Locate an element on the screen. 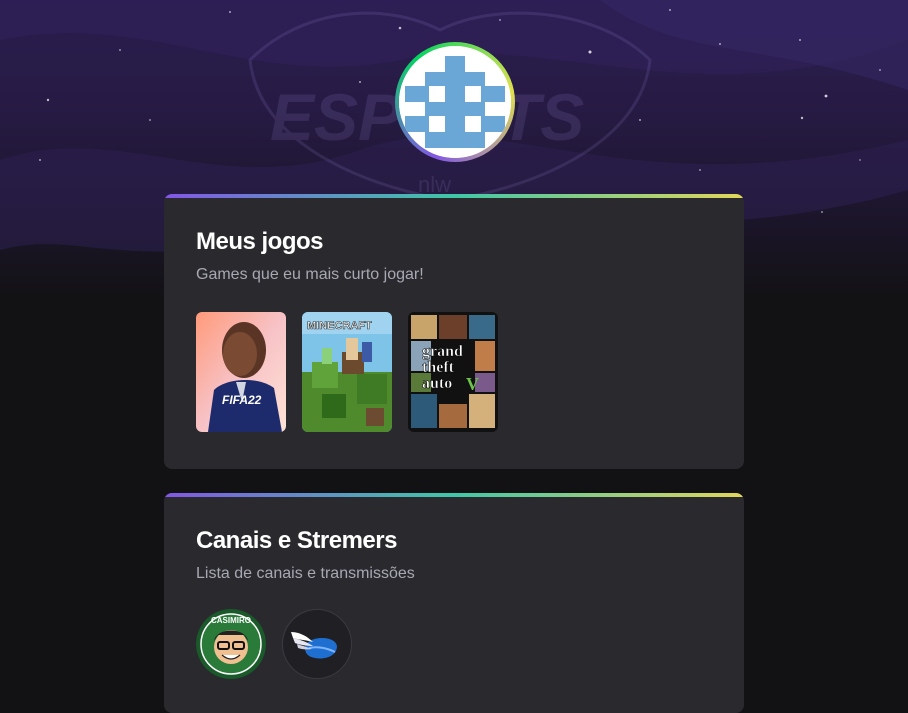  svg-text: grand is located at coordinates (442, 351).